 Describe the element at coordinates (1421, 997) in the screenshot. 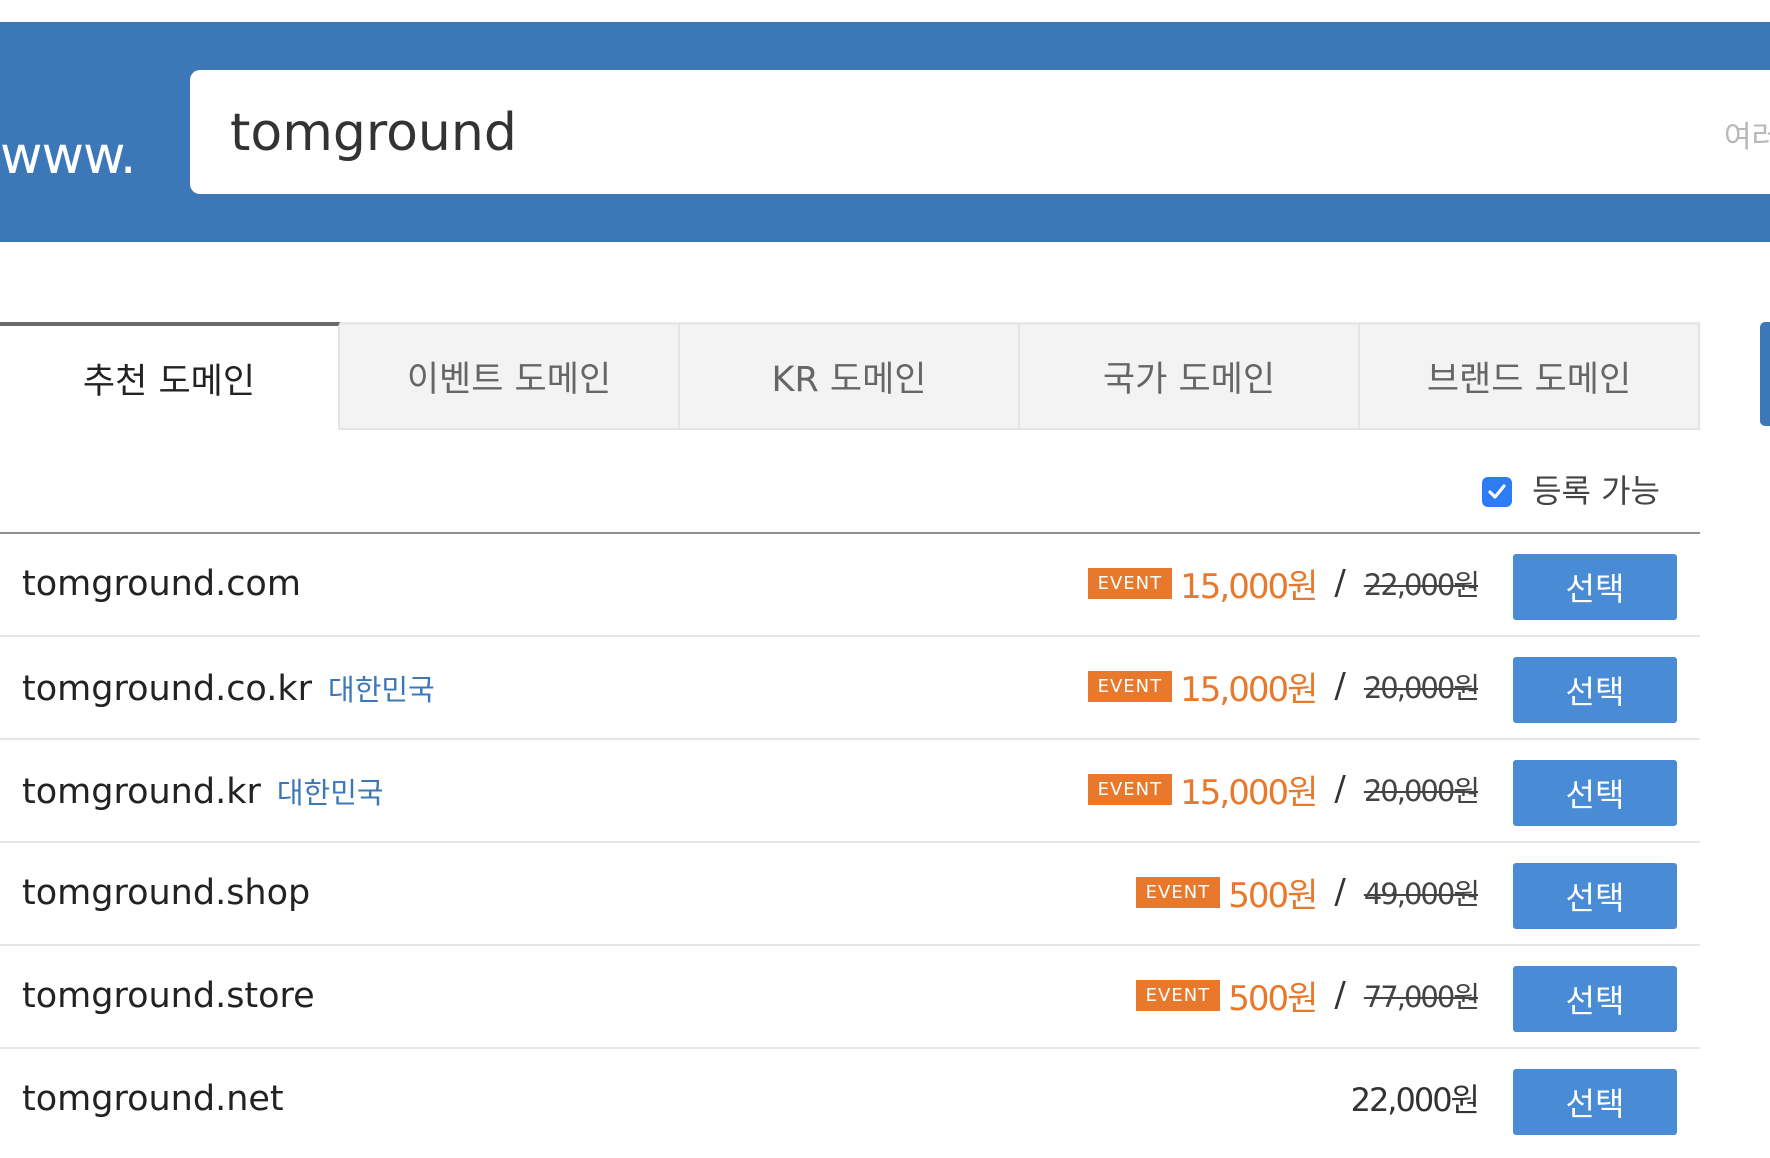

I see `original-price: 77,000원` at that location.